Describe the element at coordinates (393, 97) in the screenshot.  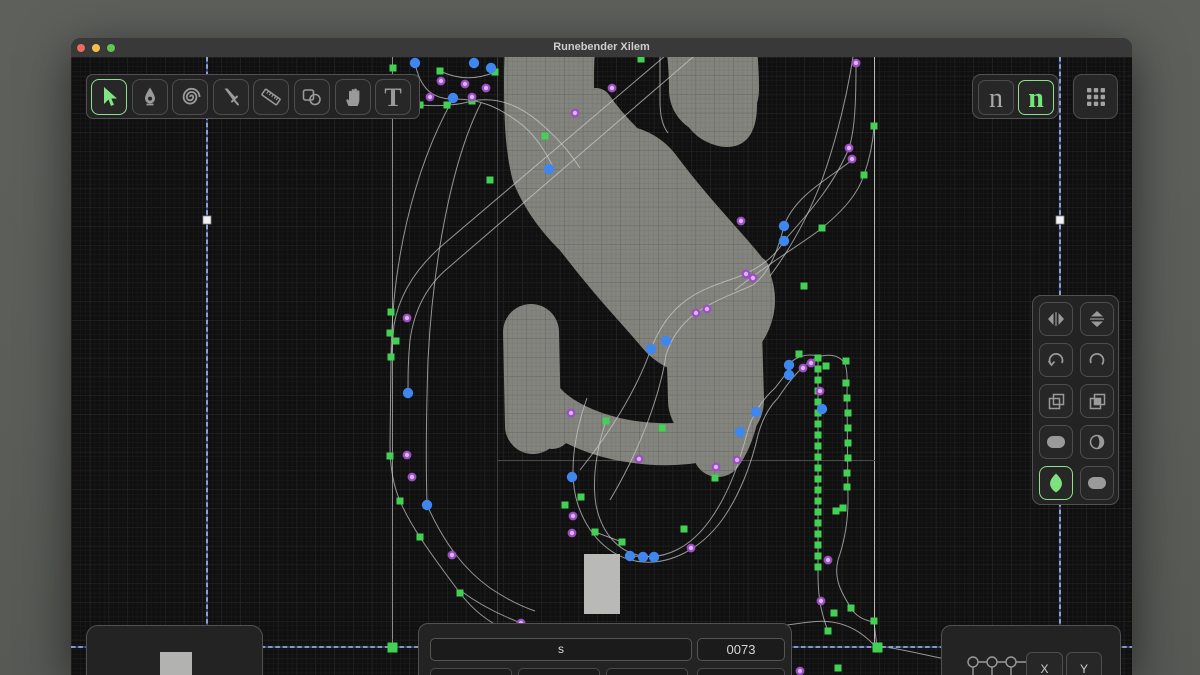
I see `svg-text: T` at that location.